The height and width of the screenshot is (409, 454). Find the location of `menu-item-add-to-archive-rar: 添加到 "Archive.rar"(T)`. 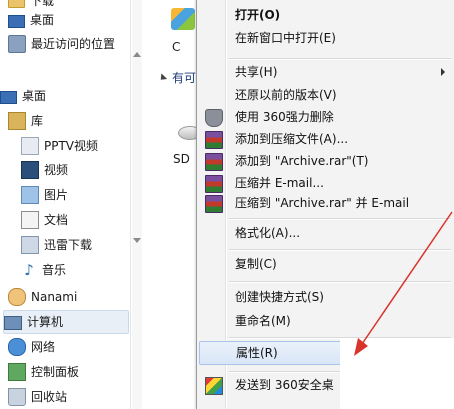

menu-item-add-to-archive-rar: 添加到 "Archive.rar"(T) is located at coordinates (326, 161).